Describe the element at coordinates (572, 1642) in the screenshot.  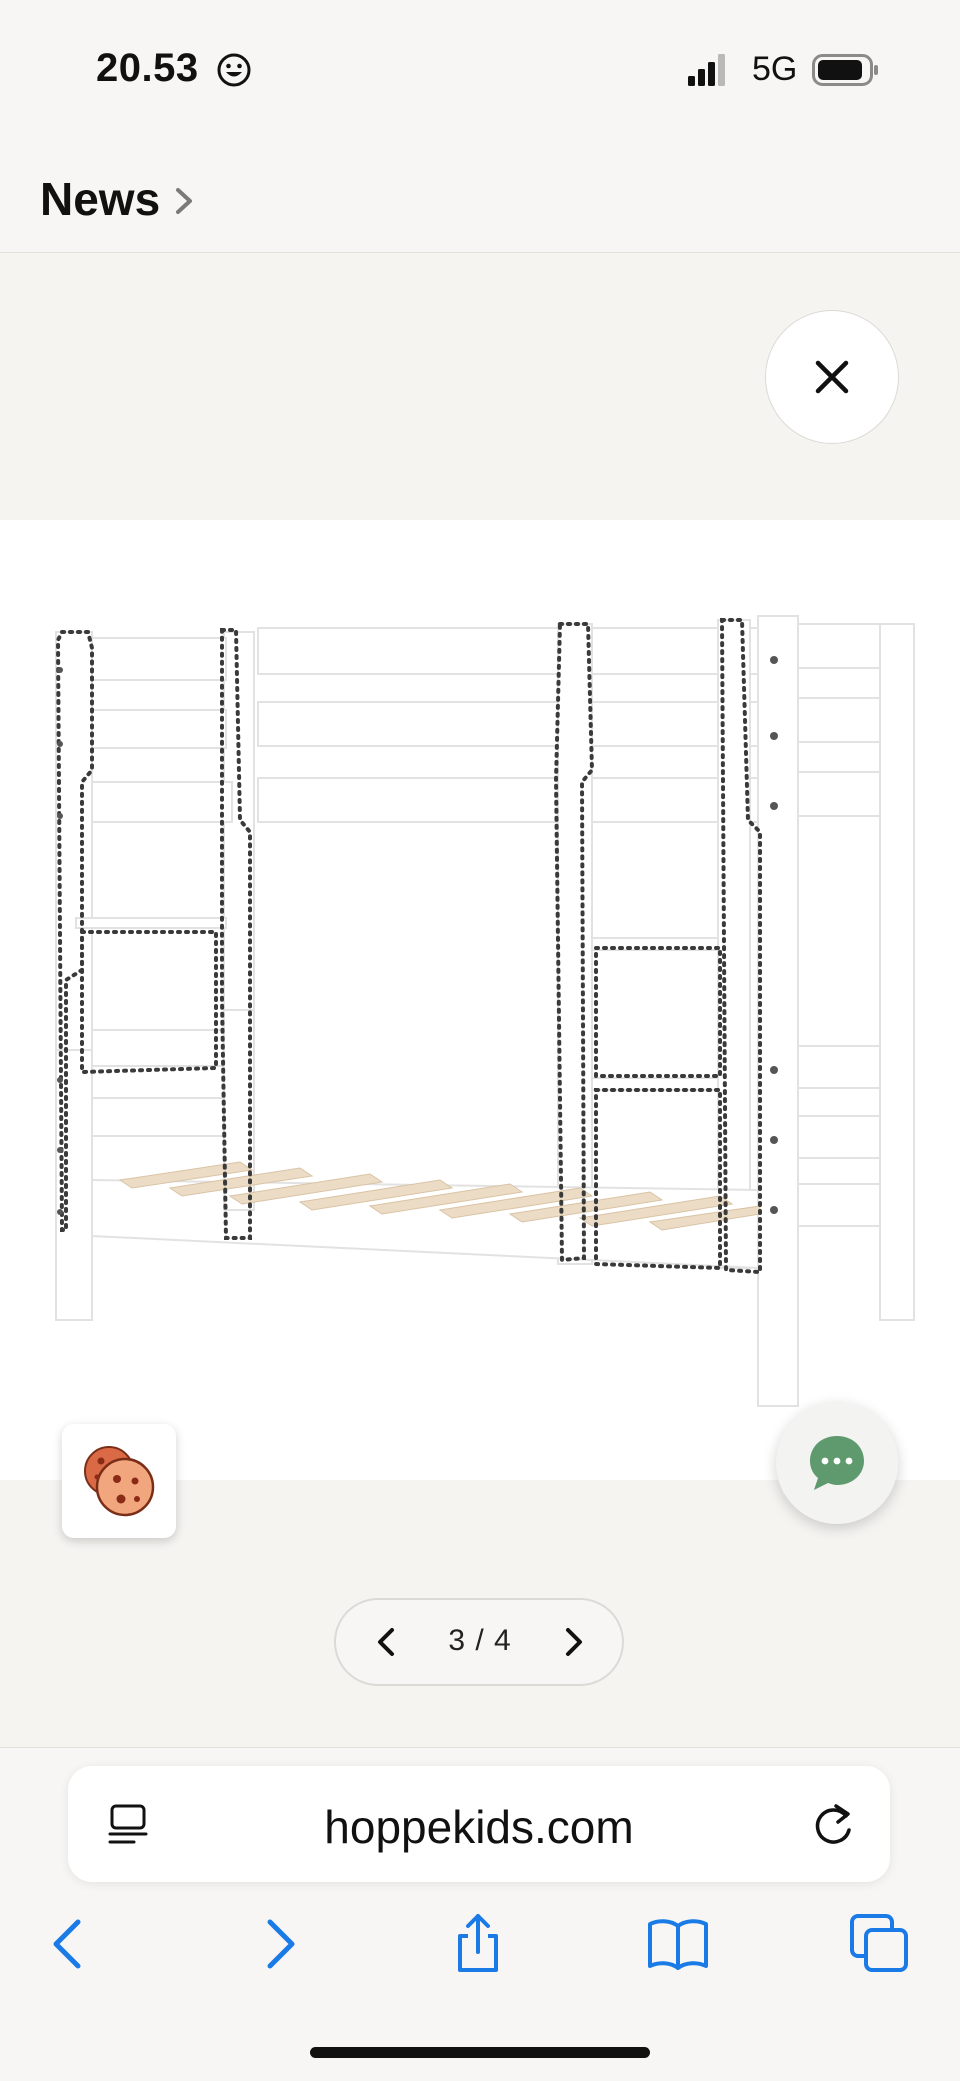
I see `next-image-button` at that location.